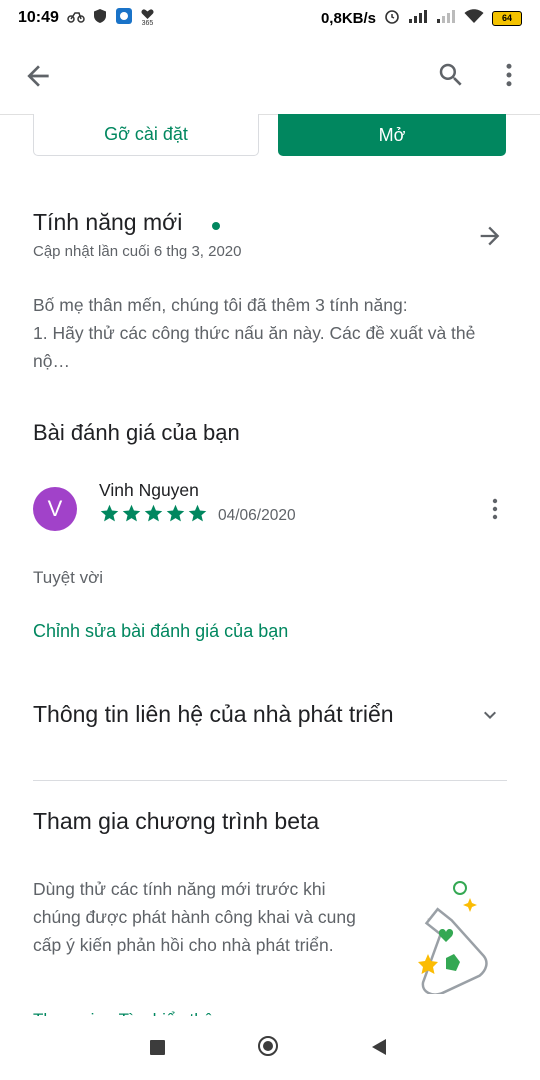 Image resolution: width=540 pixels, height=1080 pixels. I want to click on edit-review-link: Chỉnh sửa bài đánh giá của bạn, so click(160, 631).